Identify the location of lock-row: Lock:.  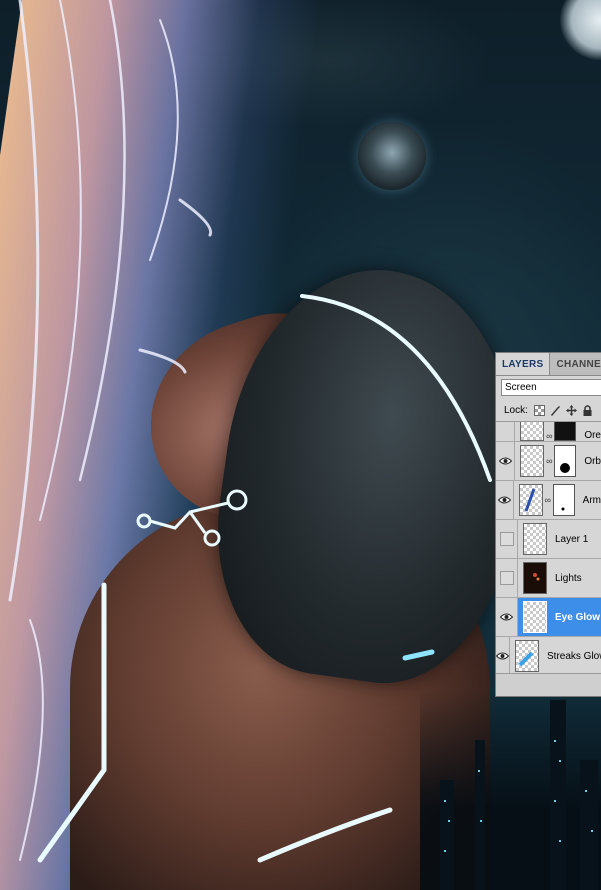
(548, 410).